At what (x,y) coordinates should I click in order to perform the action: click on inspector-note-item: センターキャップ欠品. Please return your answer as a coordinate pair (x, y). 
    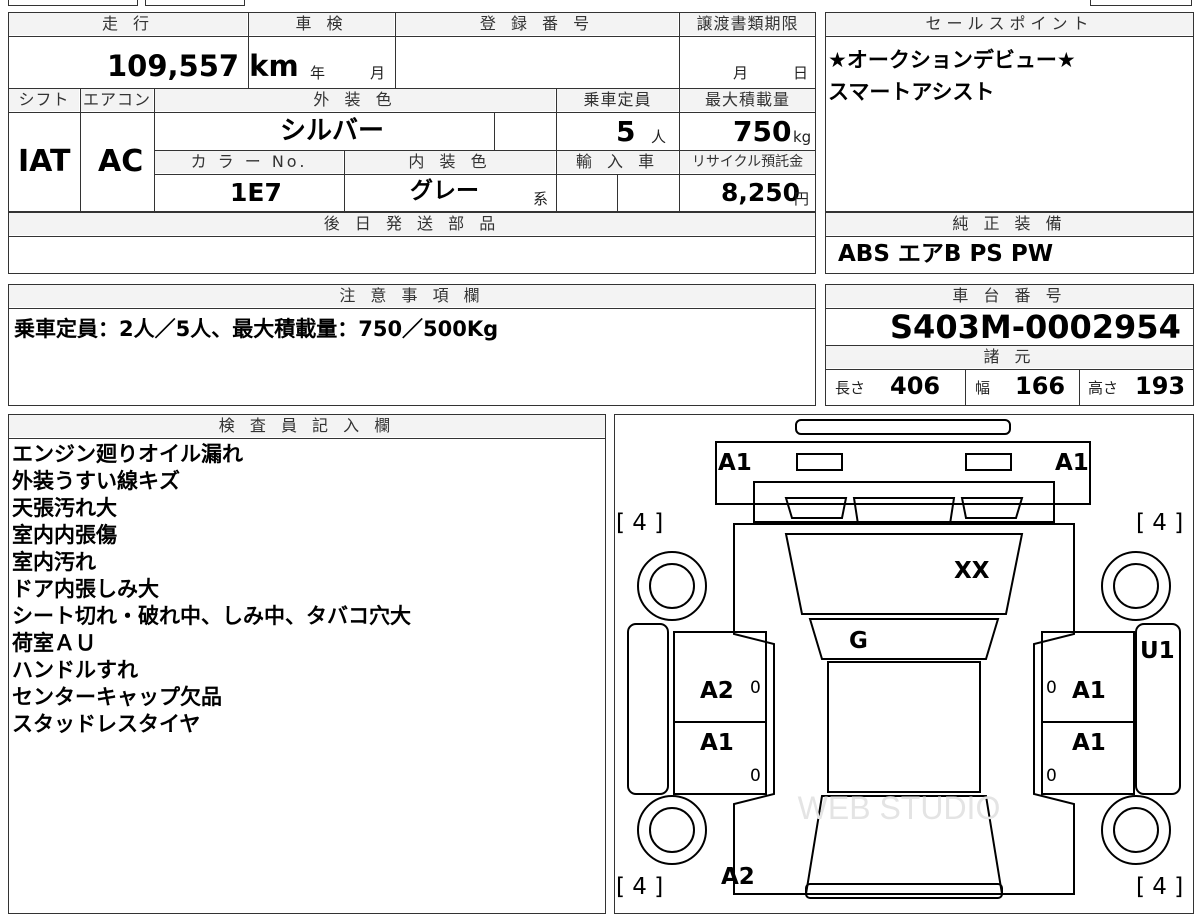
    Looking at the image, I should click on (117, 697).